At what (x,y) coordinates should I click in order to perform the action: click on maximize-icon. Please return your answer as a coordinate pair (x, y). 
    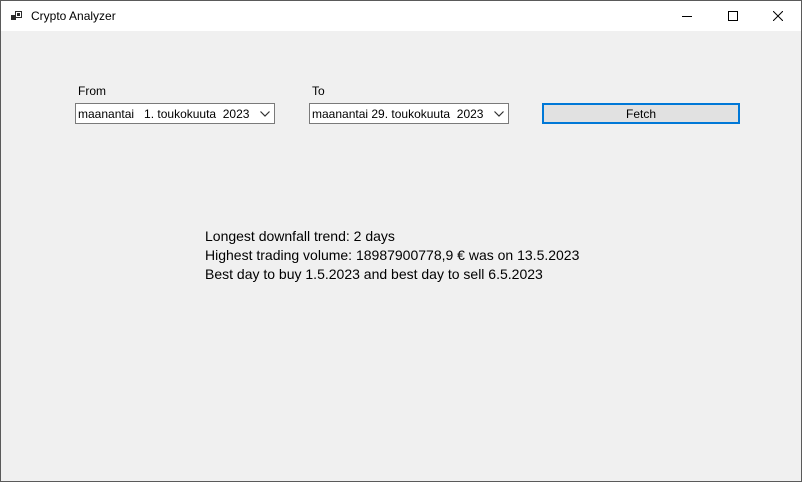
    Looking at the image, I should click on (733, 16).